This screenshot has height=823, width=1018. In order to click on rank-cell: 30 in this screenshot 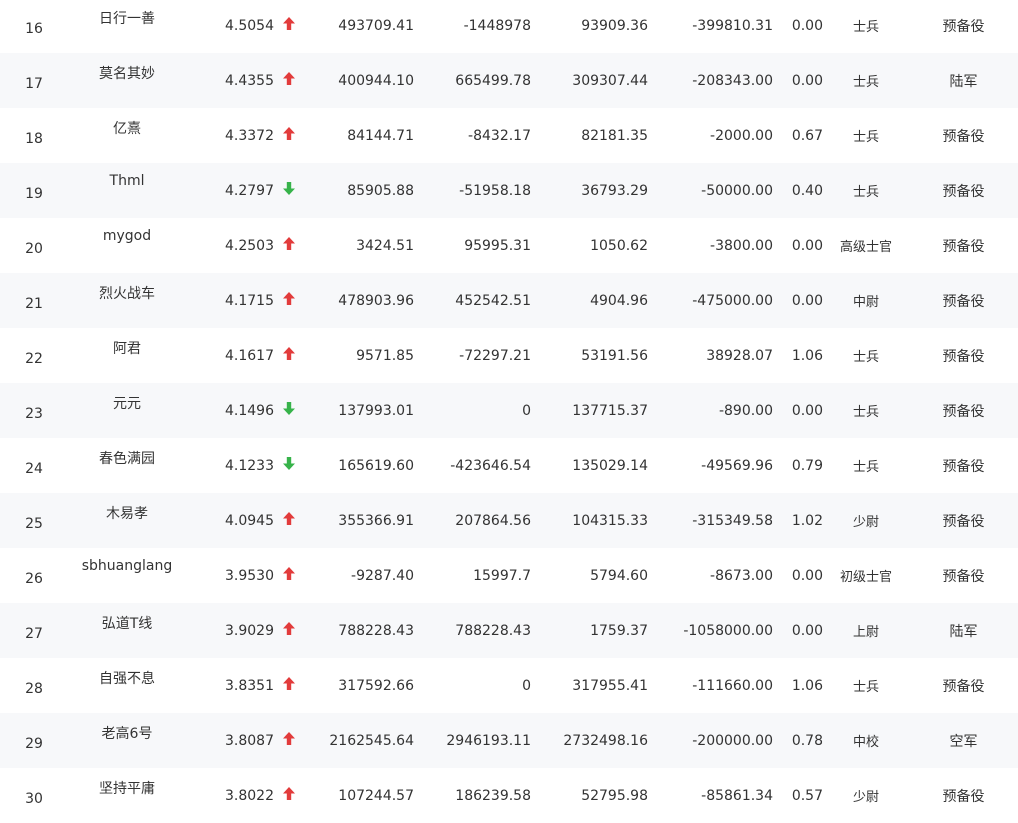, I will do `click(34, 798)`.